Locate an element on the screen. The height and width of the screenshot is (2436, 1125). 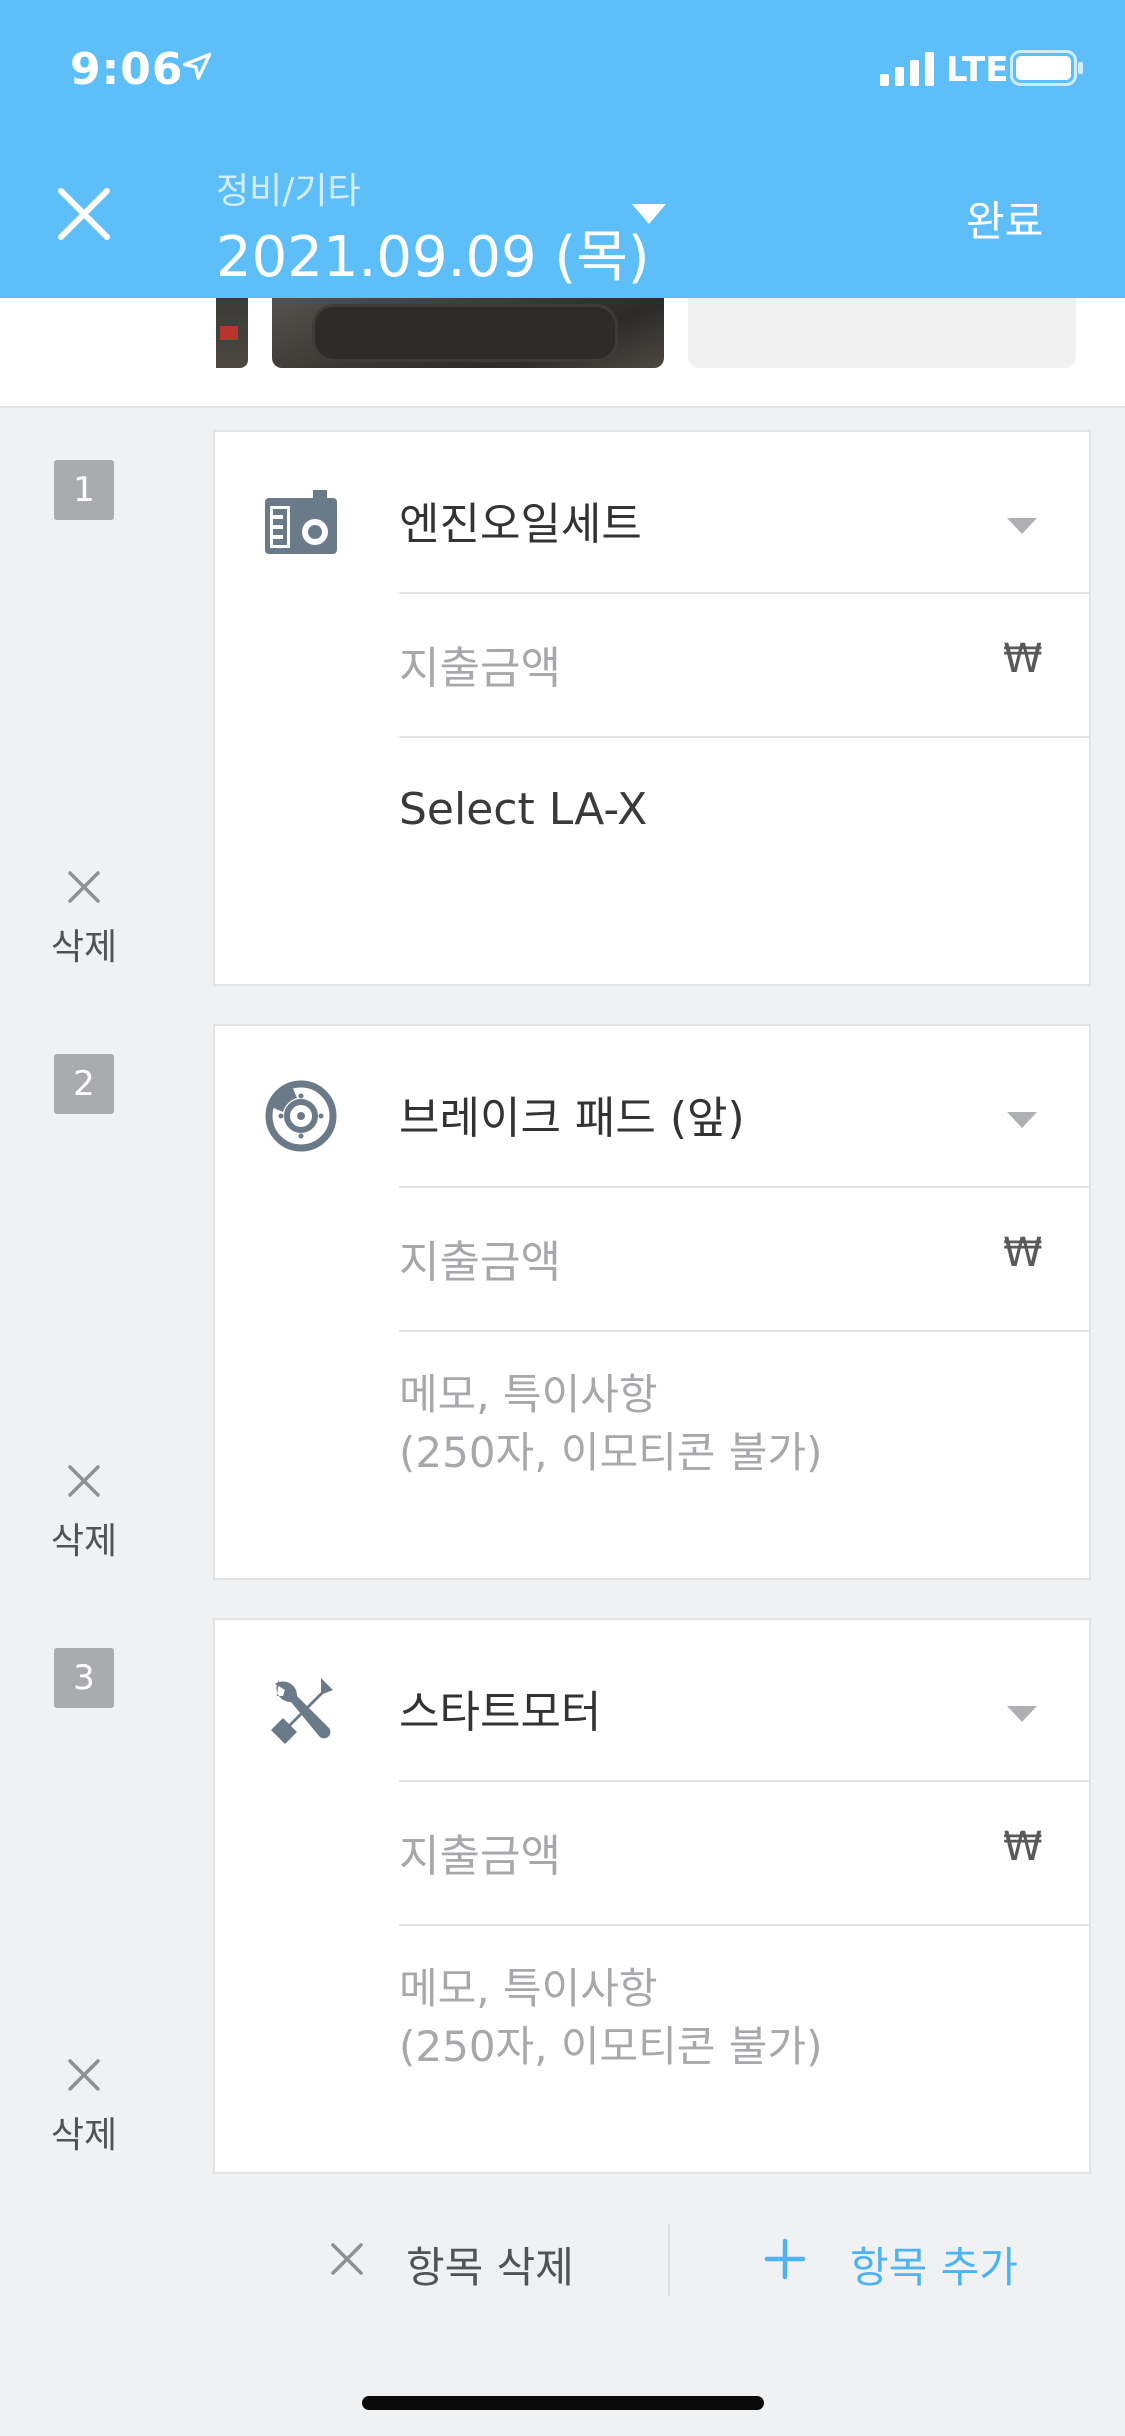
status-time: 9:06 is located at coordinates (127, 69).